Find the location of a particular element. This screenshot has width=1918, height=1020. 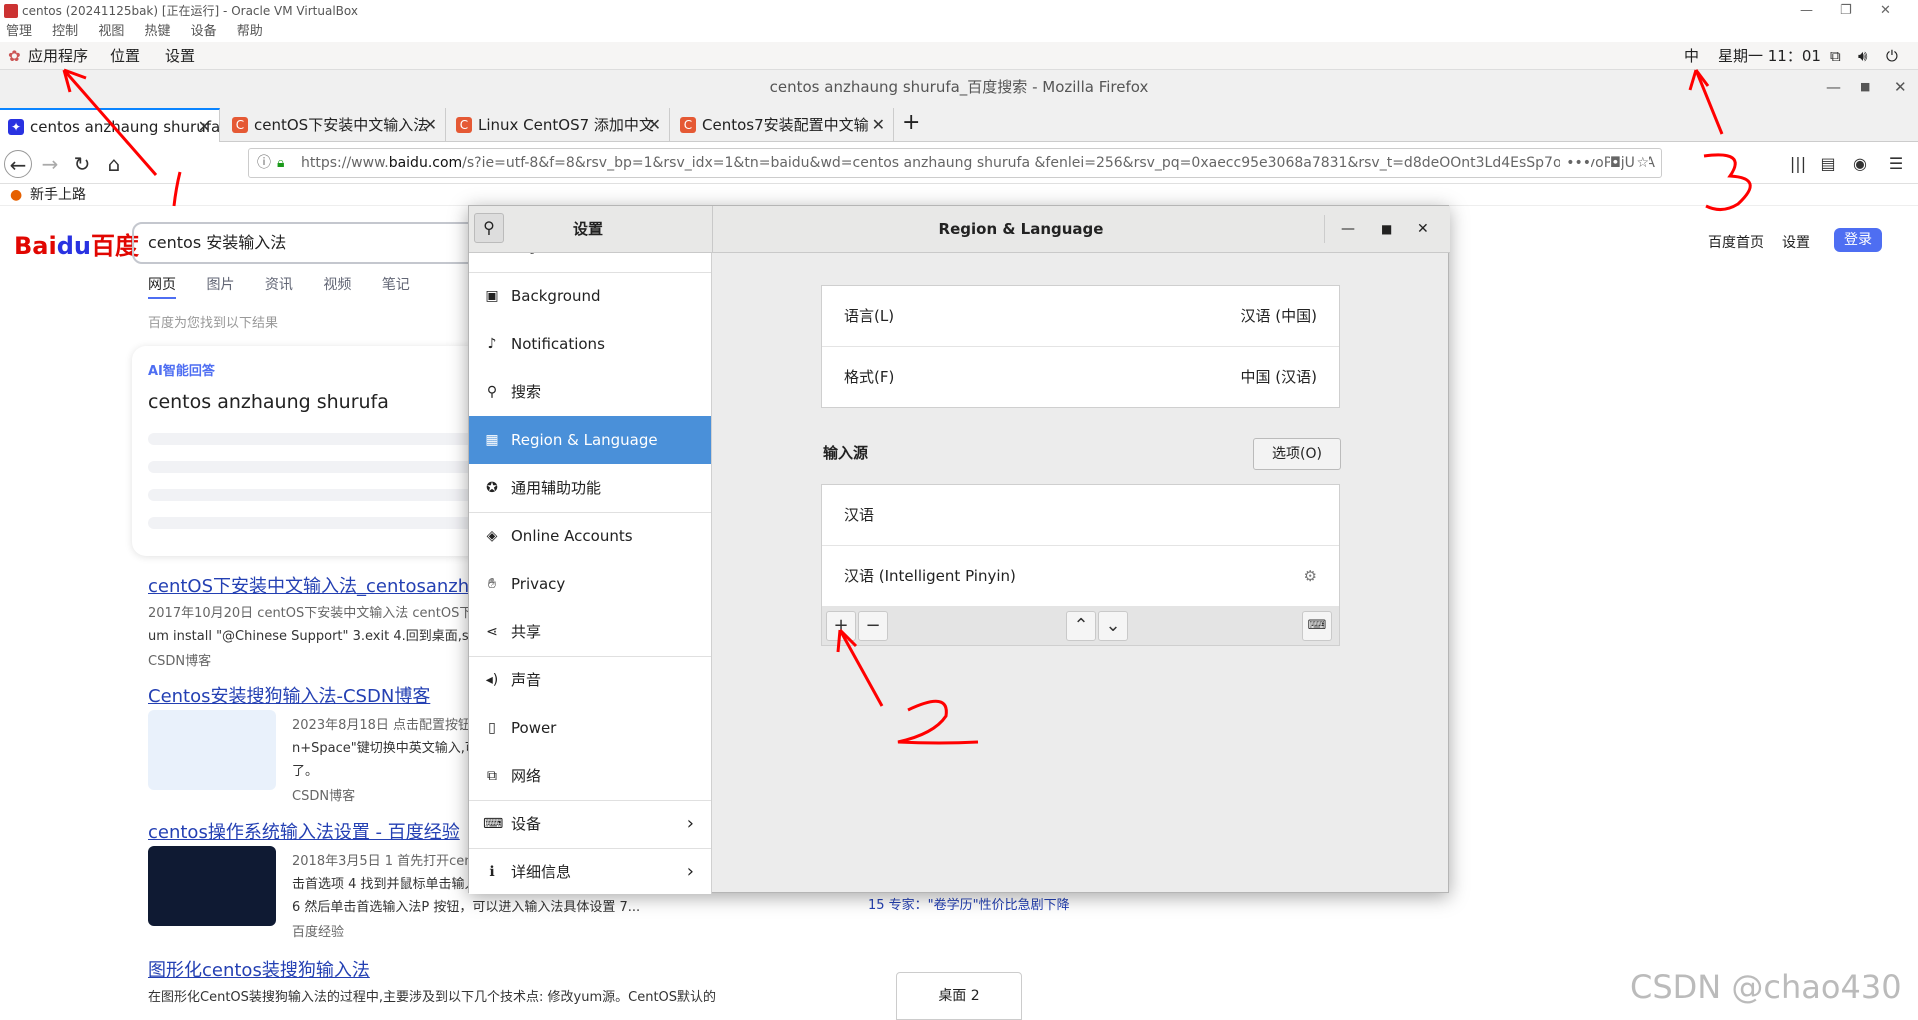

sidebar-item-notifications: ♪ Notifications is located at coordinates (590, 344).